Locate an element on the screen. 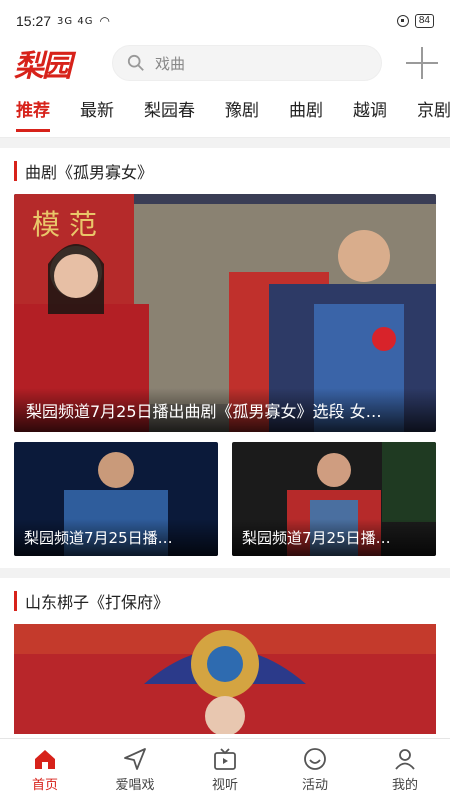 The height and width of the screenshot is (800, 450). bottom-nav: 首页 爱唱戏 视听 活动 我的 is located at coordinates (225, 769).